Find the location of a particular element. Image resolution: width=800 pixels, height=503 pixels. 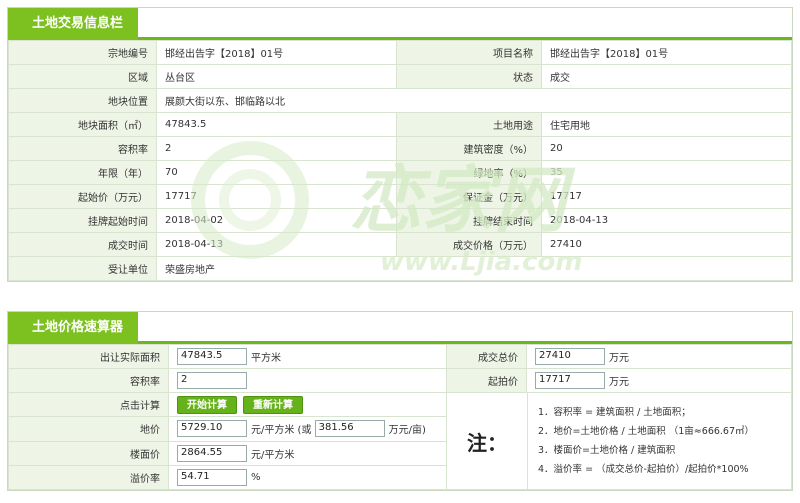

floor-price-output: 2864.55 is located at coordinates (212, 453).